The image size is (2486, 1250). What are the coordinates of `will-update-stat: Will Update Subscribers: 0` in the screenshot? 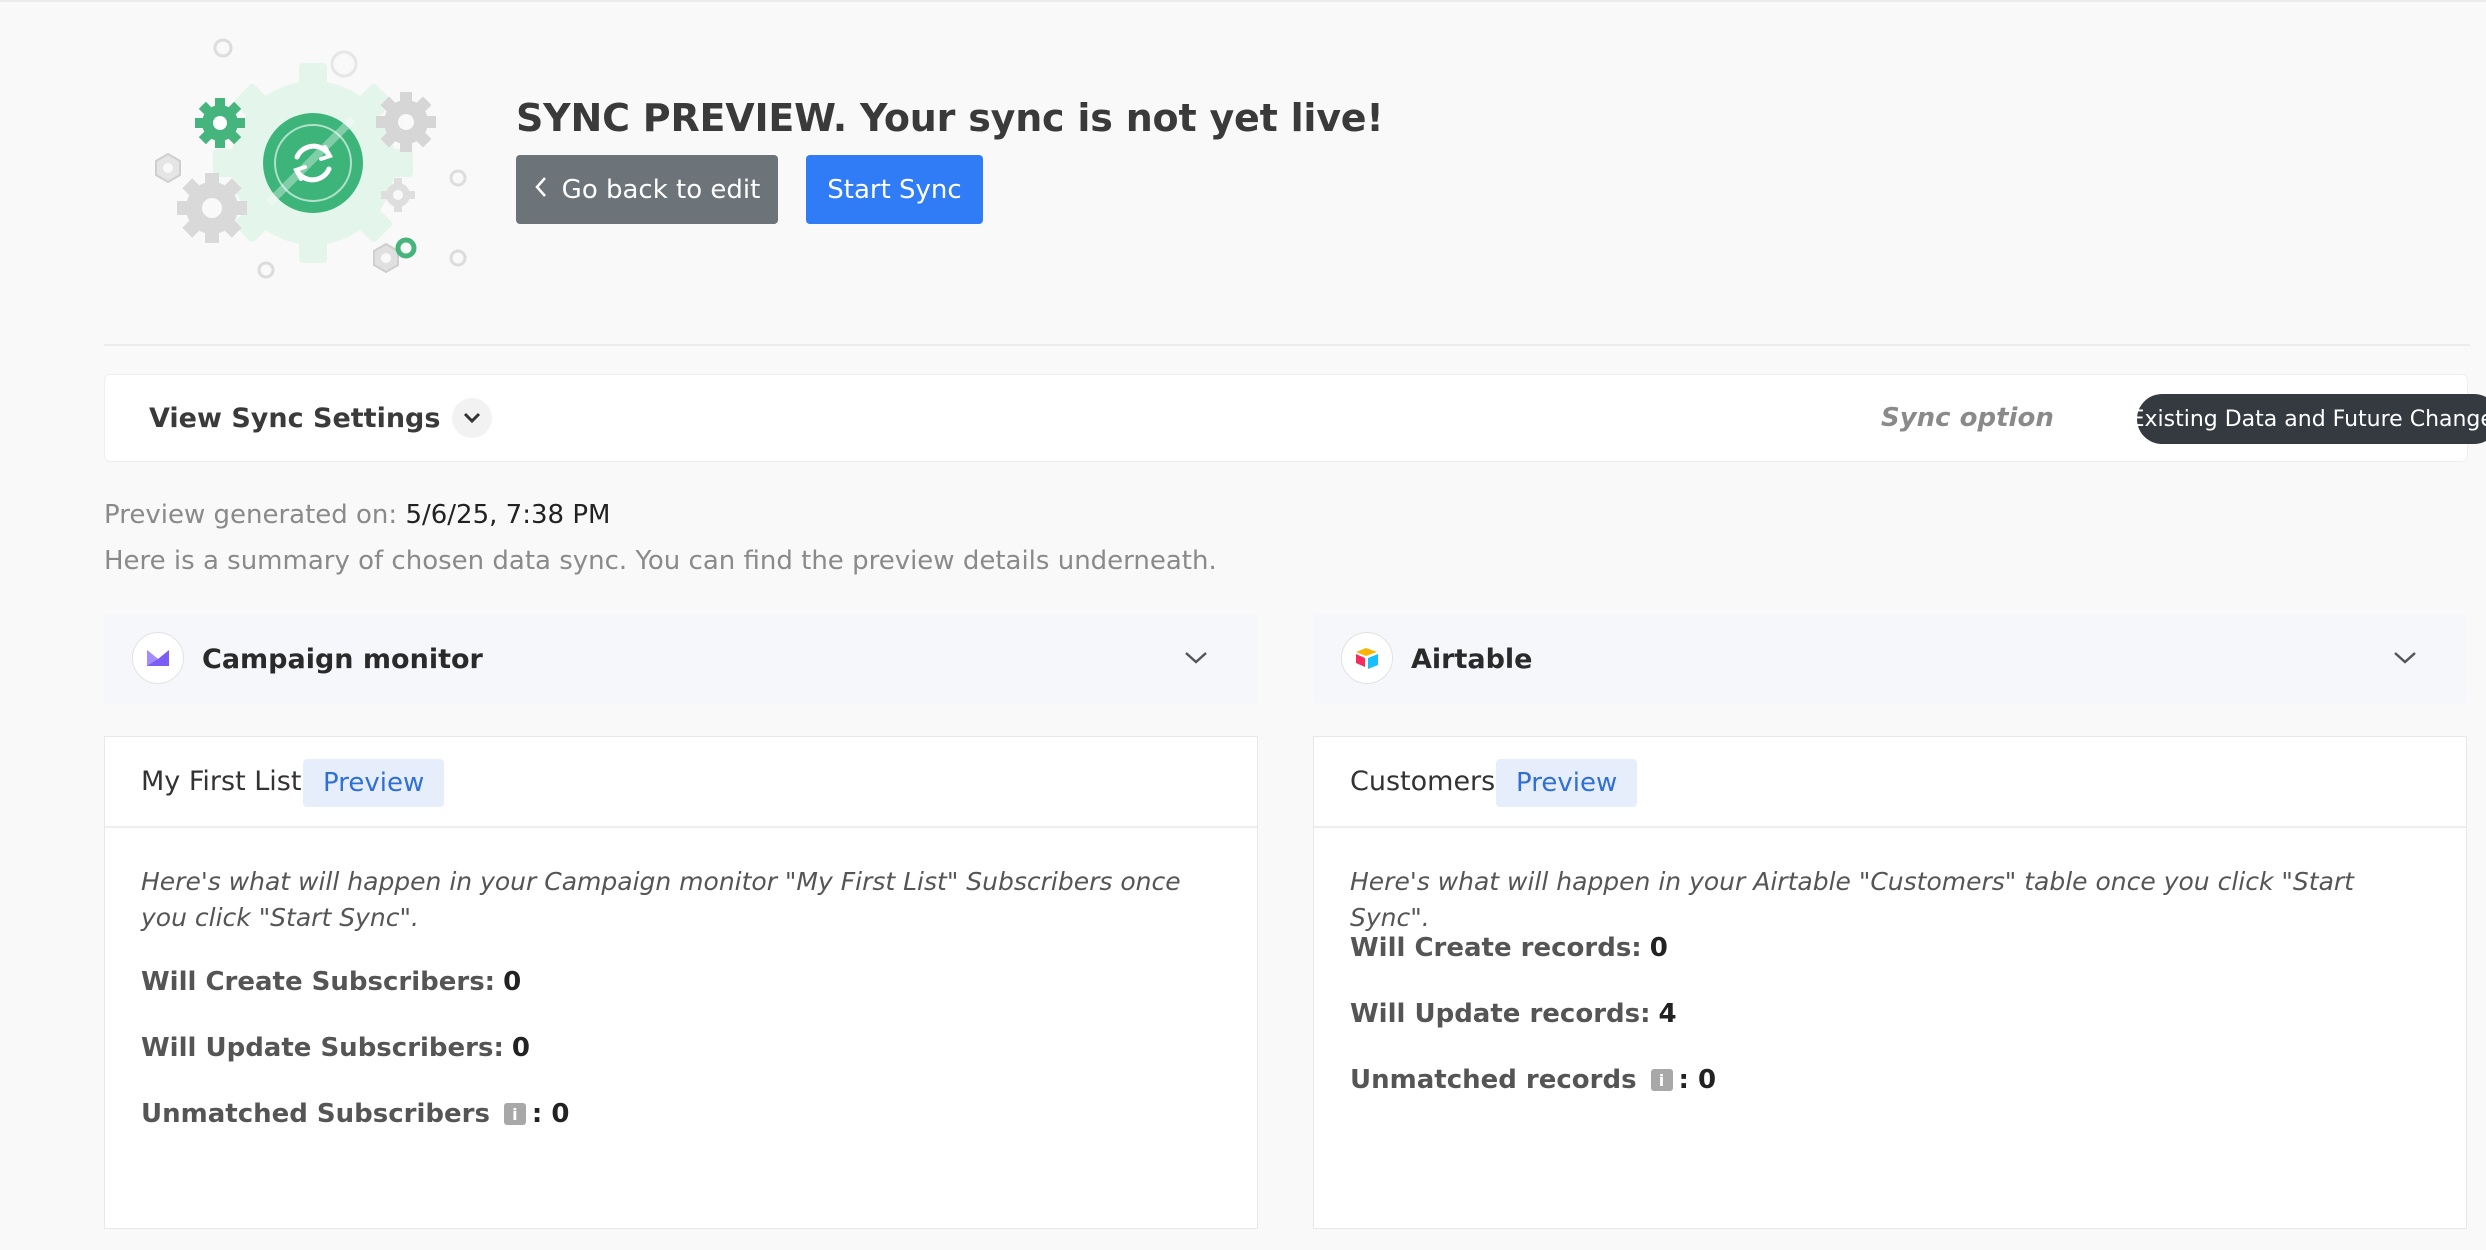 It's located at (335, 1048).